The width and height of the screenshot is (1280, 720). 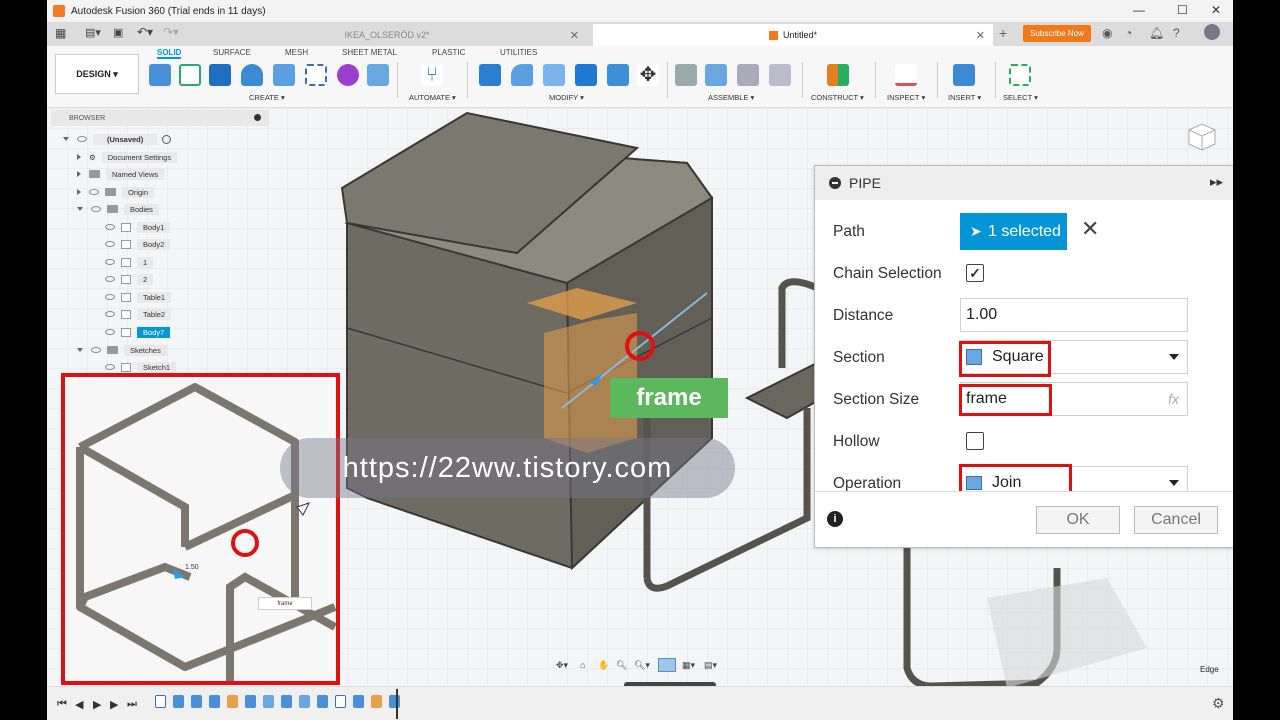 I want to click on close-icon: ✕, so click(x=1216, y=10).